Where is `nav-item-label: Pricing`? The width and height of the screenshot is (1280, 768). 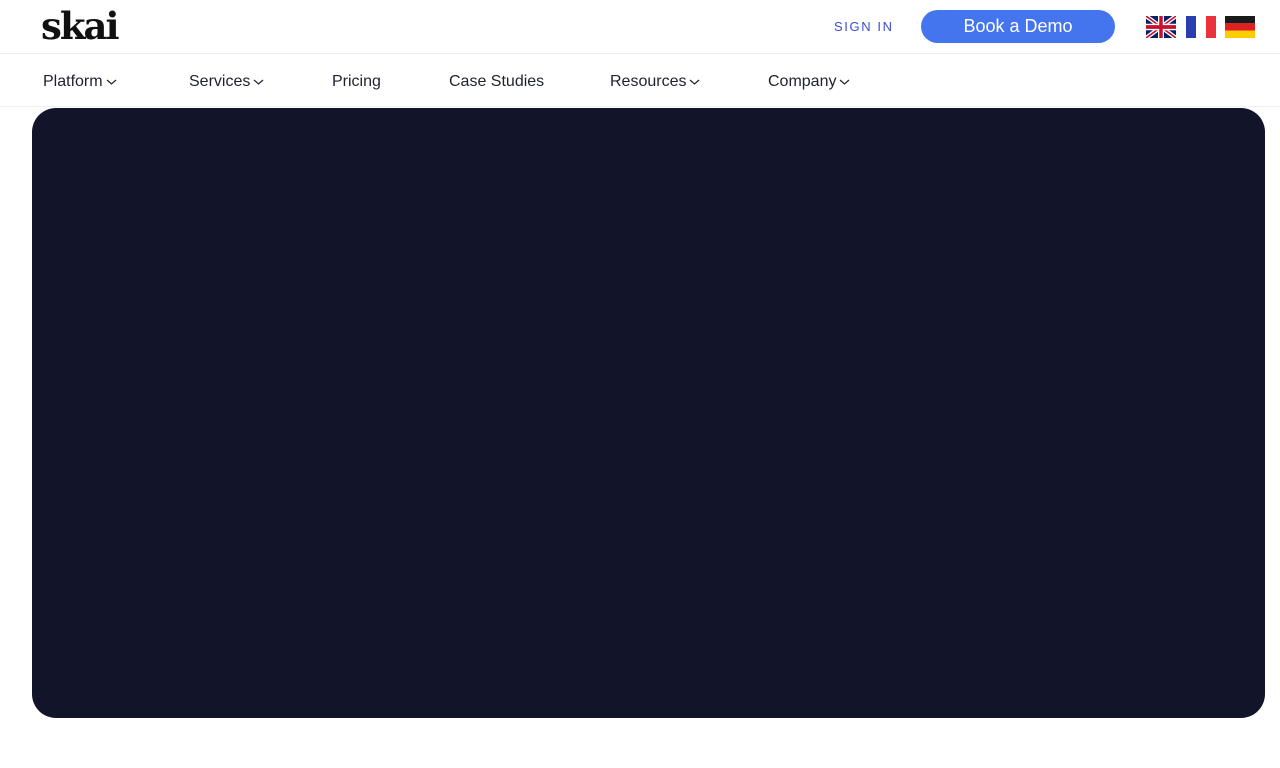
nav-item-label: Pricing is located at coordinates (356, 81).